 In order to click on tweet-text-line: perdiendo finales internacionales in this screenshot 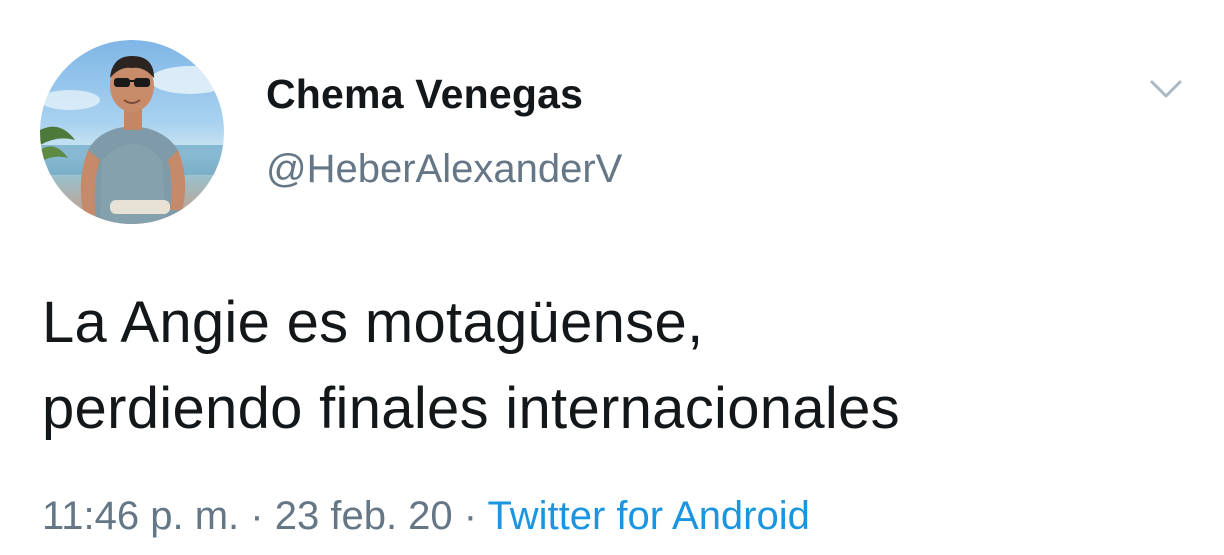, I will do `click(471, 408)`.